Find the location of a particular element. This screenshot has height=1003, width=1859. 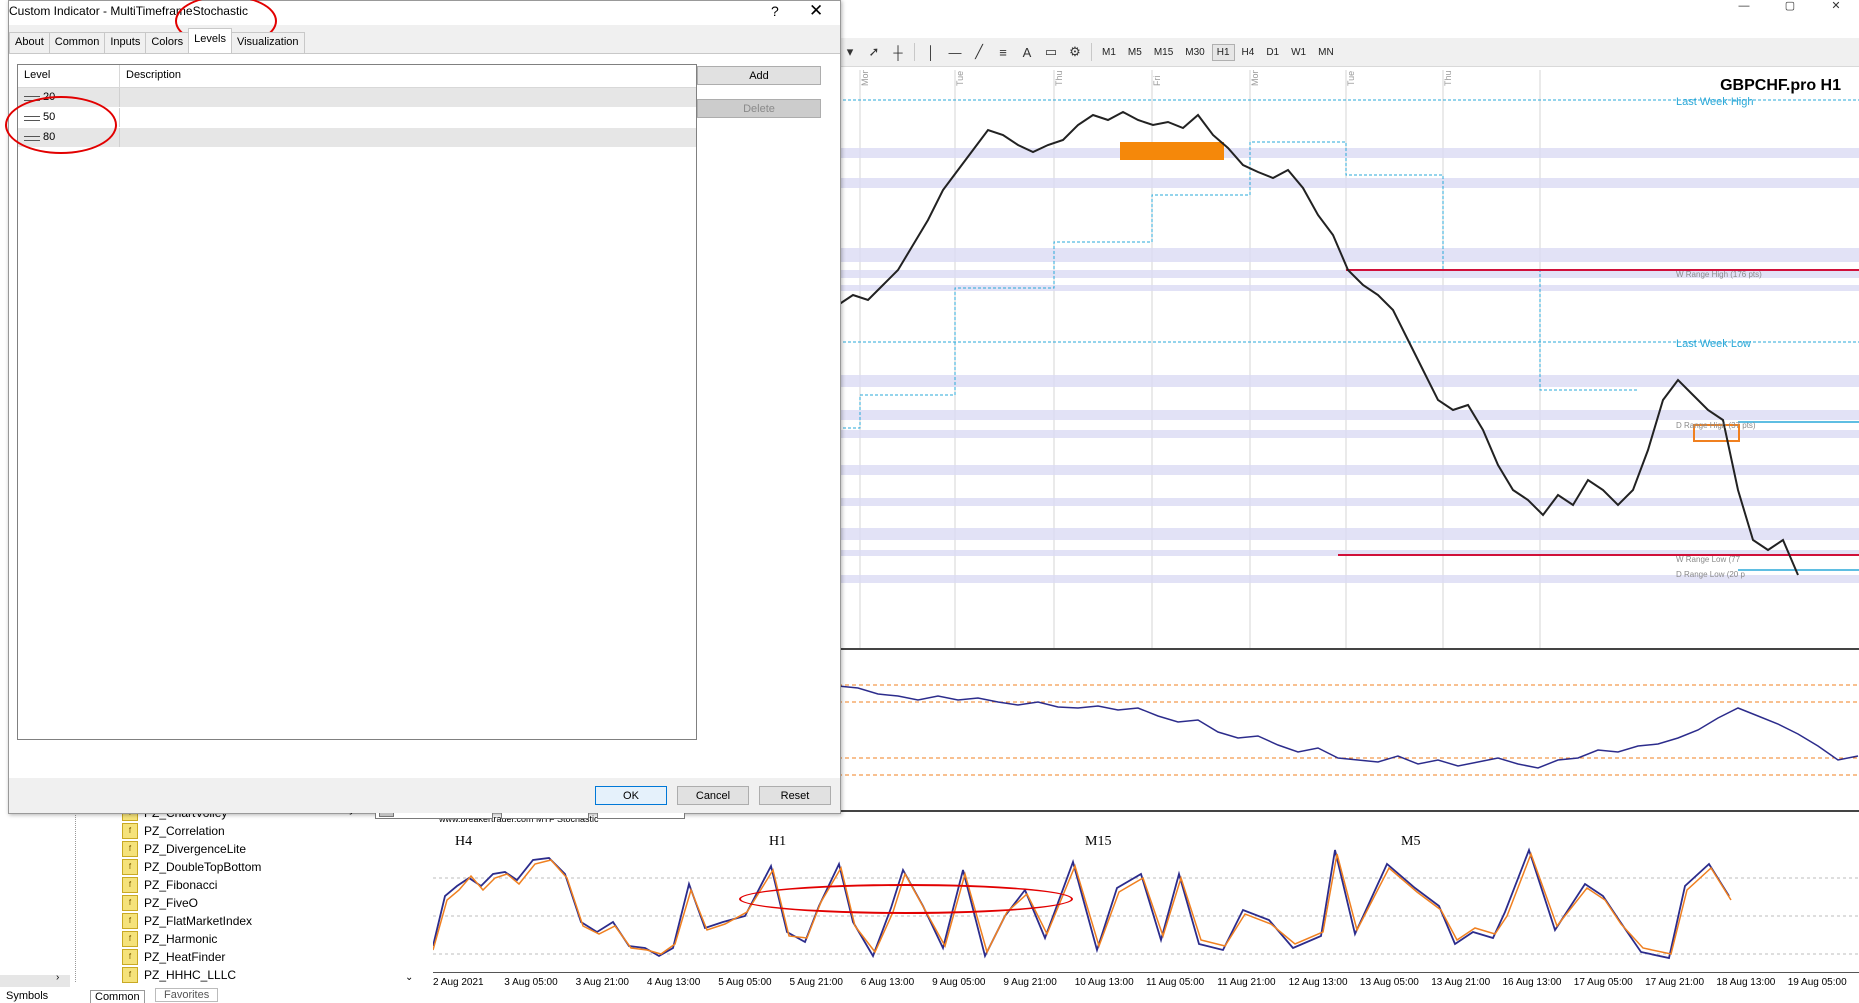

tab-about: About is located at coordinates (29, 42).